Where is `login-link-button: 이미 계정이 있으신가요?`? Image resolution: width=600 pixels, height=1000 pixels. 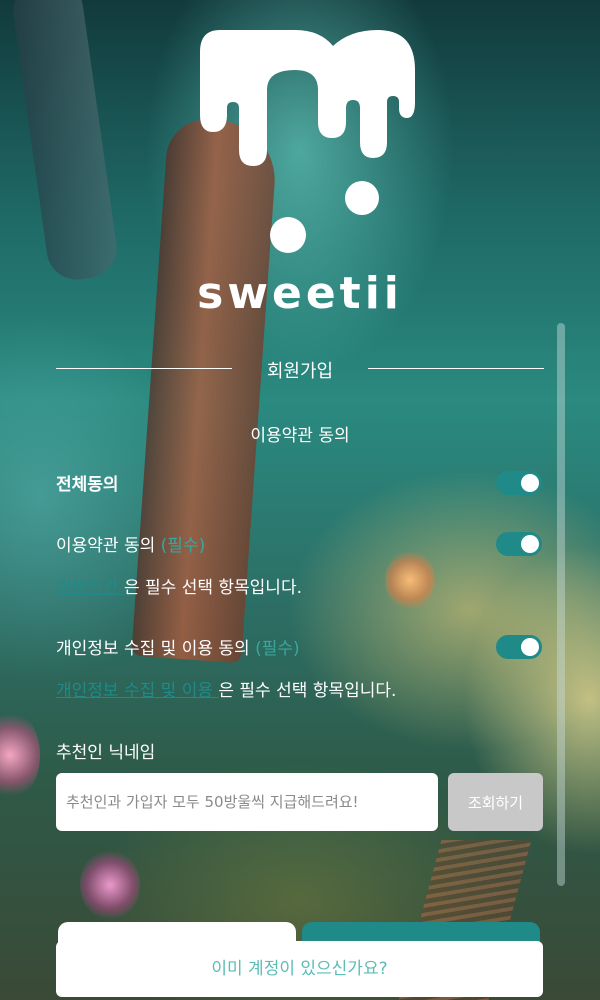 login-link-button: 이미 계정이 있으신가요? is located at coordinates (299, 969).